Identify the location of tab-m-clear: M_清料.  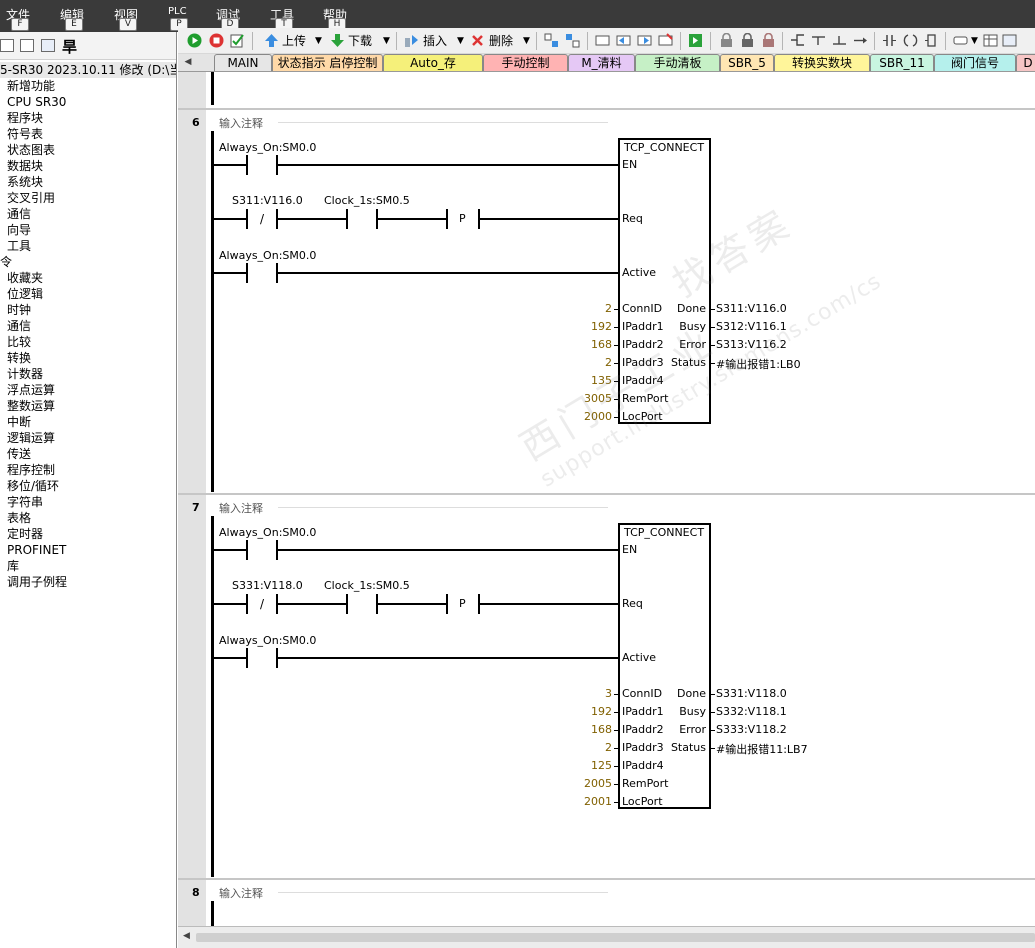
(601, 62).